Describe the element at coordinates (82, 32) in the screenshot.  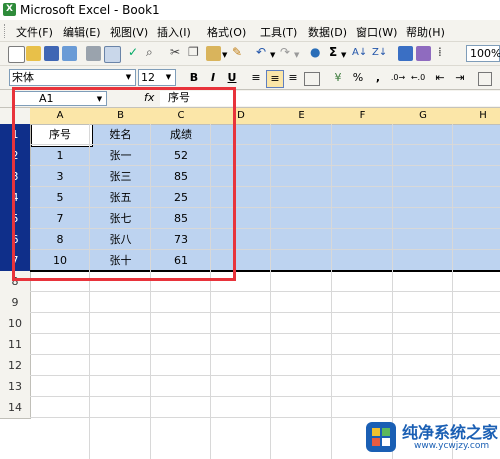
I see `menu-edit: 编辑(E)` at that location.